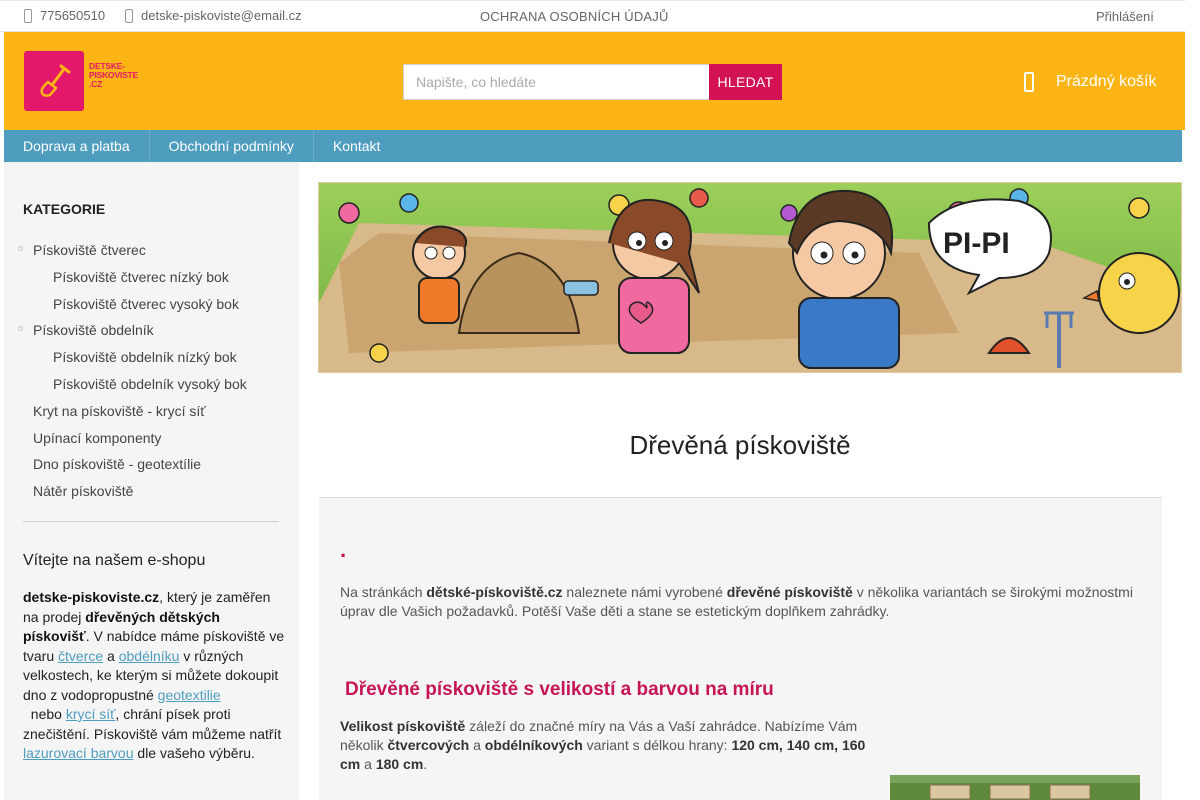 This screenshot has height=800, width=1200. Describe the element at coordinates (54, 81) in the screenshot. I see `shovel-icon` at that location.